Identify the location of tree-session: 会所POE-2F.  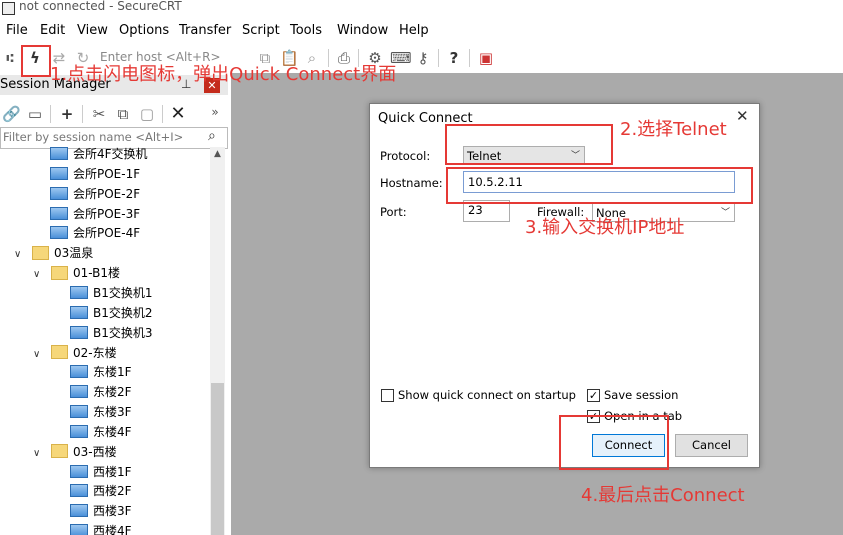
(95, 194).